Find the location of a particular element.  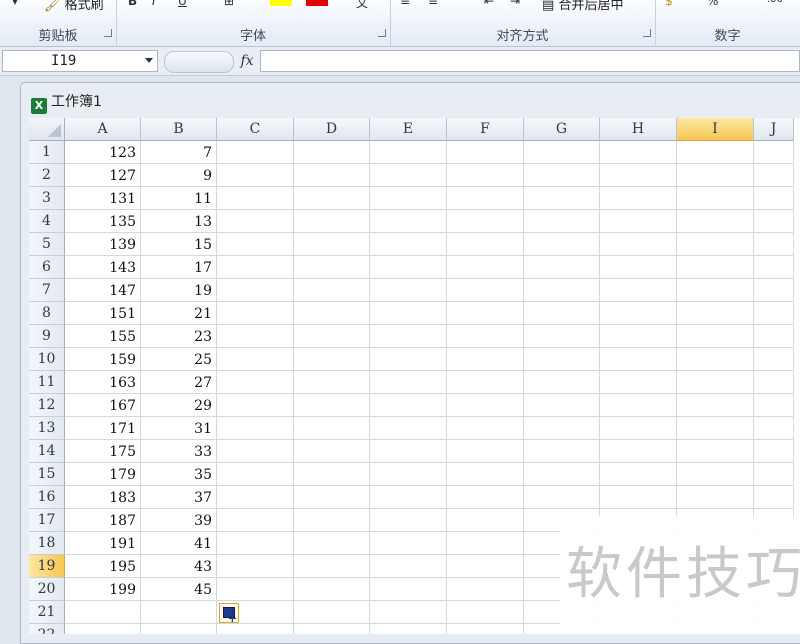

row-header-4: 4 is located at coordinates (47, 221).